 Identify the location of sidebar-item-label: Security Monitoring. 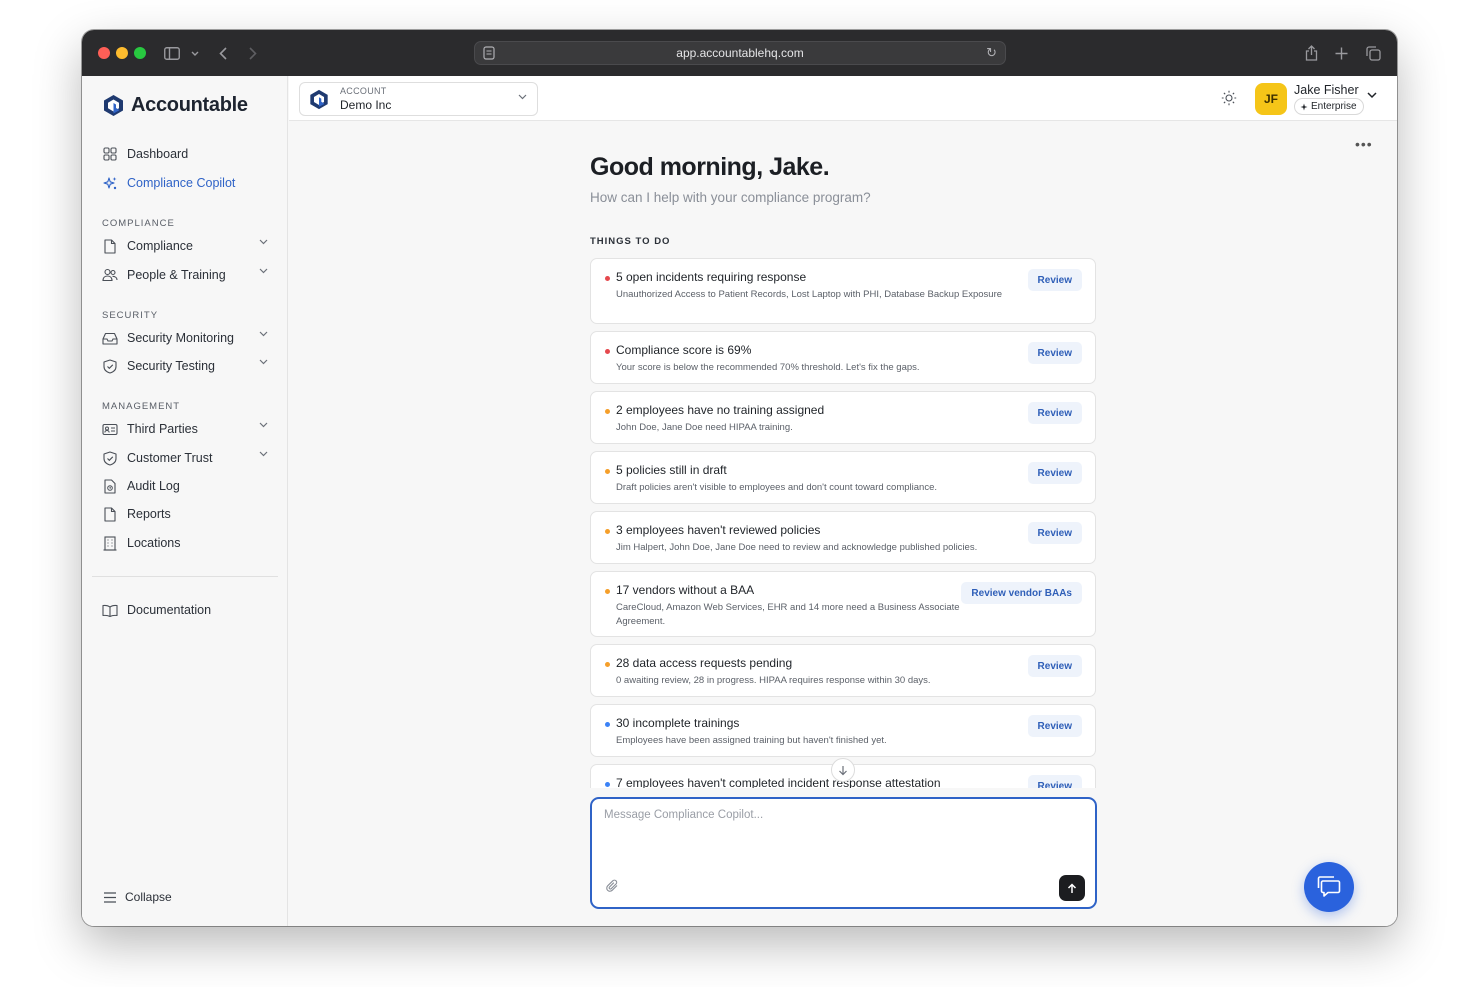
(180, 338).